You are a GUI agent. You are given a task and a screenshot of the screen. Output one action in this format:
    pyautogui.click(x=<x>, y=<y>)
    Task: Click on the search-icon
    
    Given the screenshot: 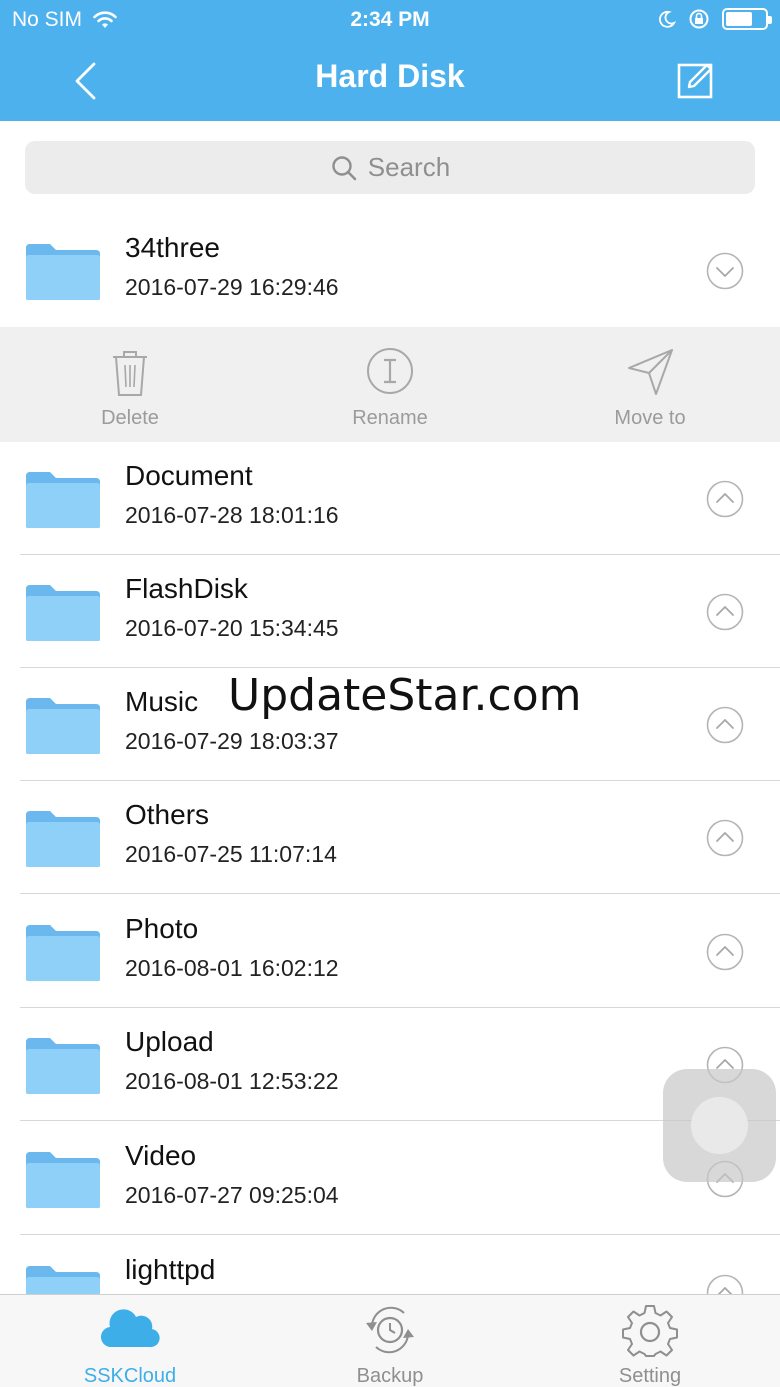 What is the action you would take?
    pyautogui.click(x=344, y=167)
    